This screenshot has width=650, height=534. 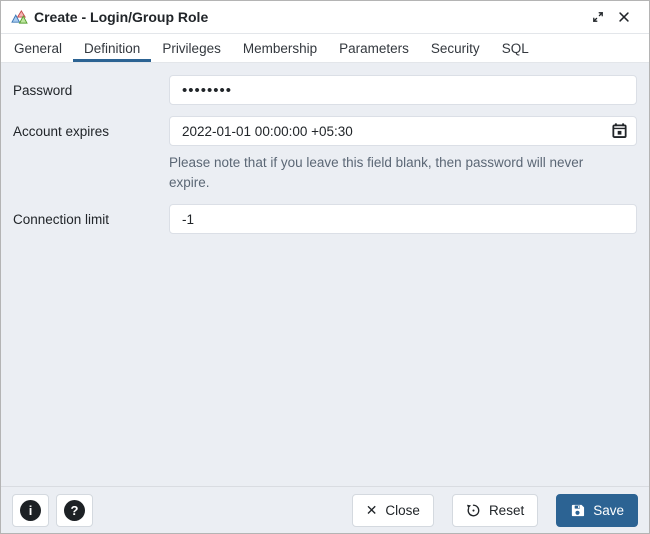 I want to click on help-button: ?, so click(x=74, y=510).